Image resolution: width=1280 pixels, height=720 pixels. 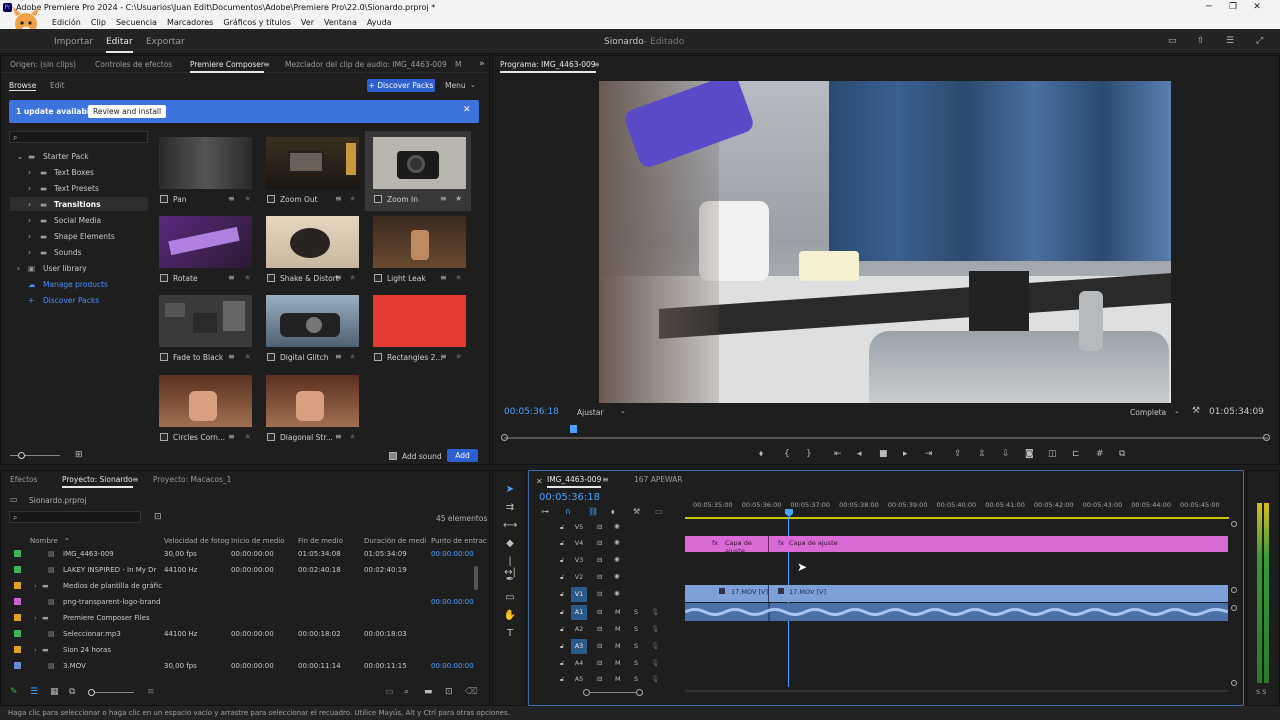 I want to click on audio-clip-waveform, so click(x=956, y=612).